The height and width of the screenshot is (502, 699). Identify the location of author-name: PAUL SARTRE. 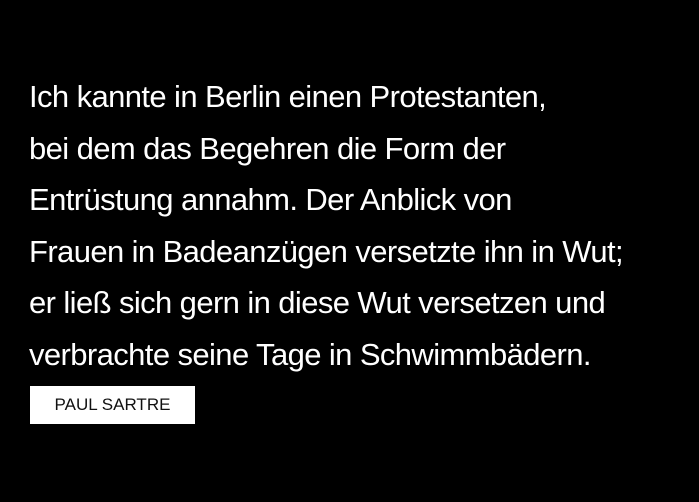
(112, 404).